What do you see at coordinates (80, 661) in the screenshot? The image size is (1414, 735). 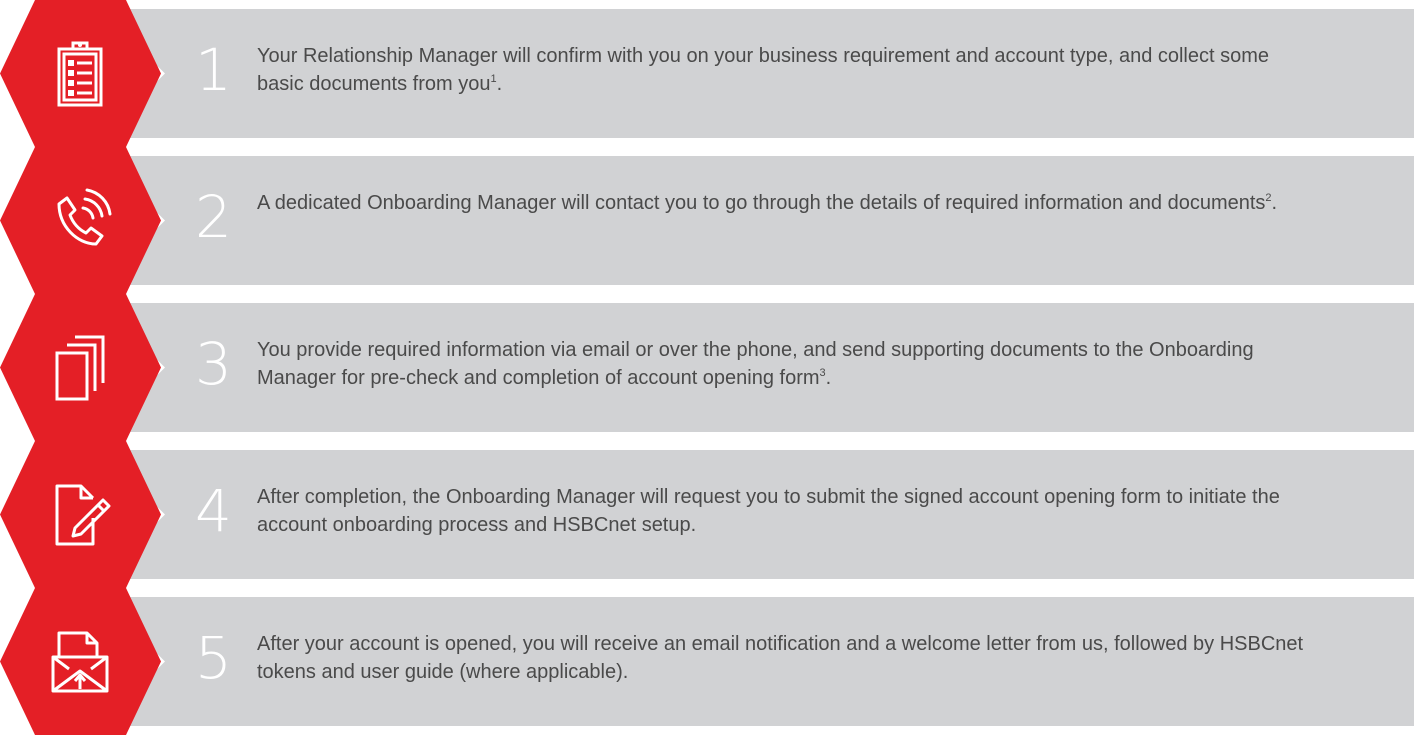 I see `mail-document-icon` at bounding box center [80, 661].